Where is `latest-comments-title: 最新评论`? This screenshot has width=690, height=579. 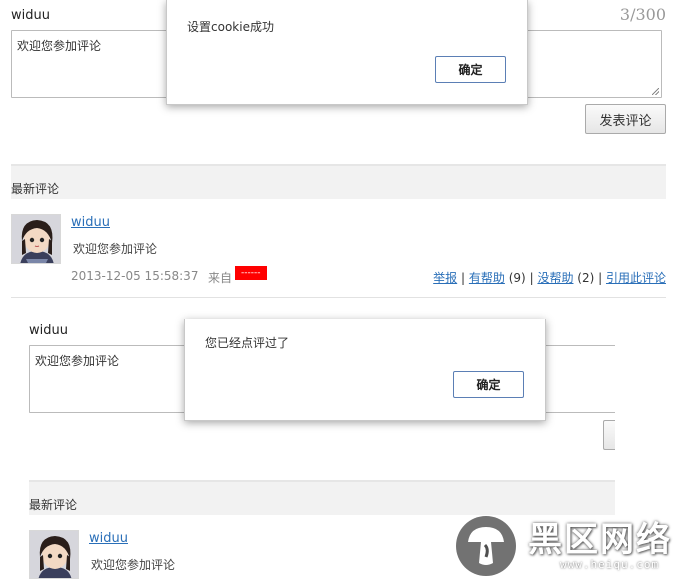
latest-comments-title: 最新评论 is located at coordinates (35, 189).